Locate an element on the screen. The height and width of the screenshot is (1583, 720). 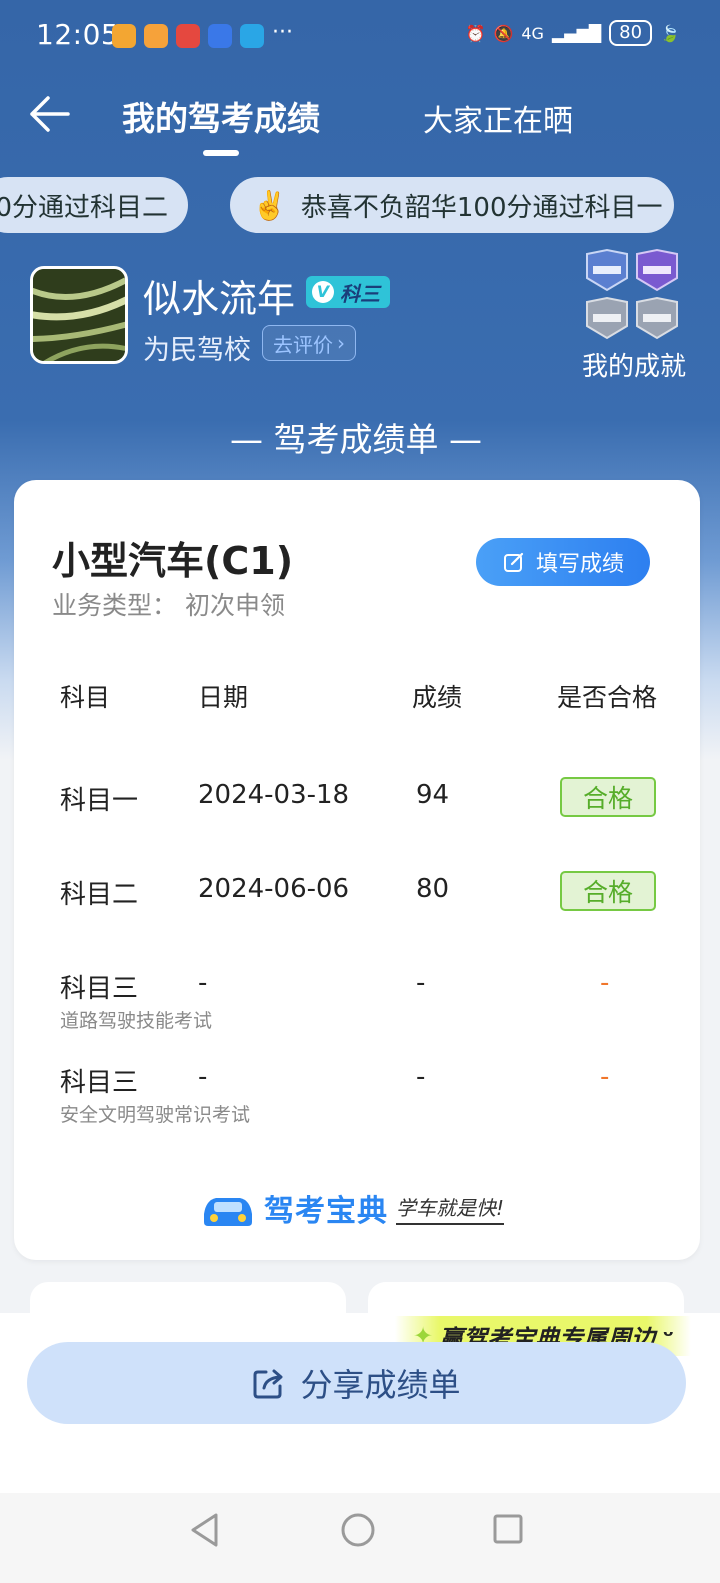
edit-icon is located at coordinates (513, 562).